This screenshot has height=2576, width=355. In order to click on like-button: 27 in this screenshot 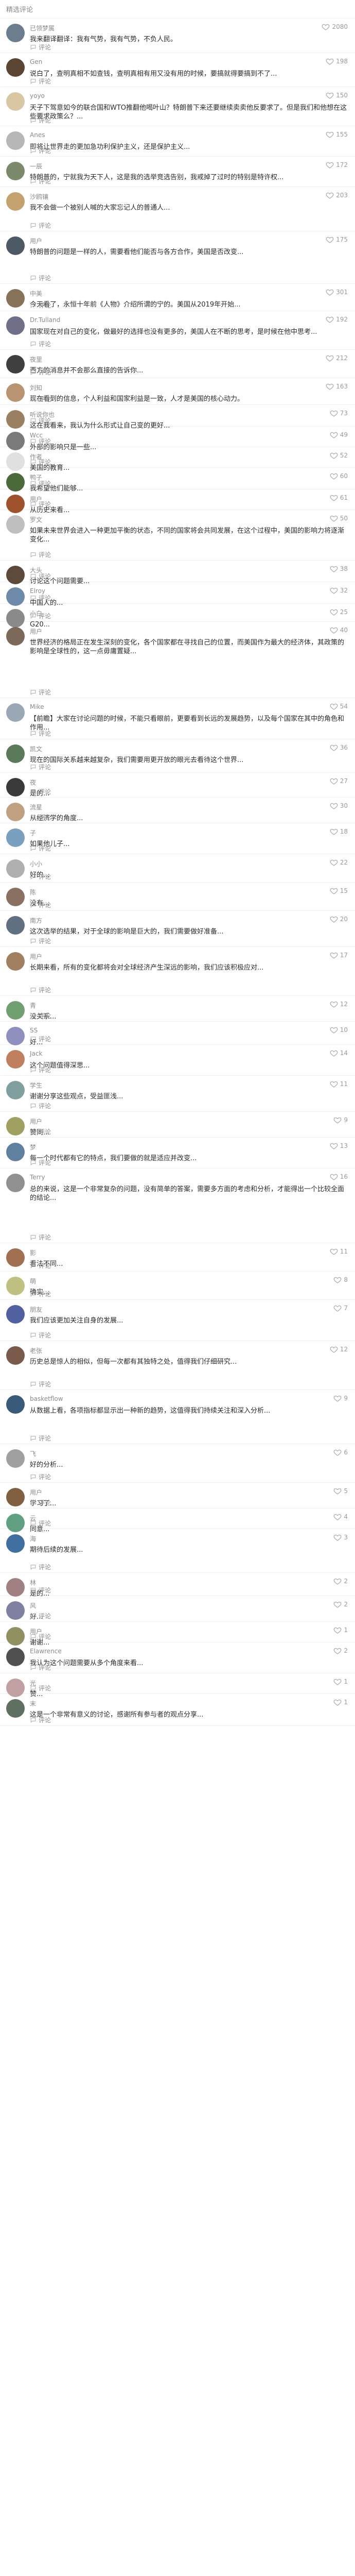, I will do `click(339, 781)`.